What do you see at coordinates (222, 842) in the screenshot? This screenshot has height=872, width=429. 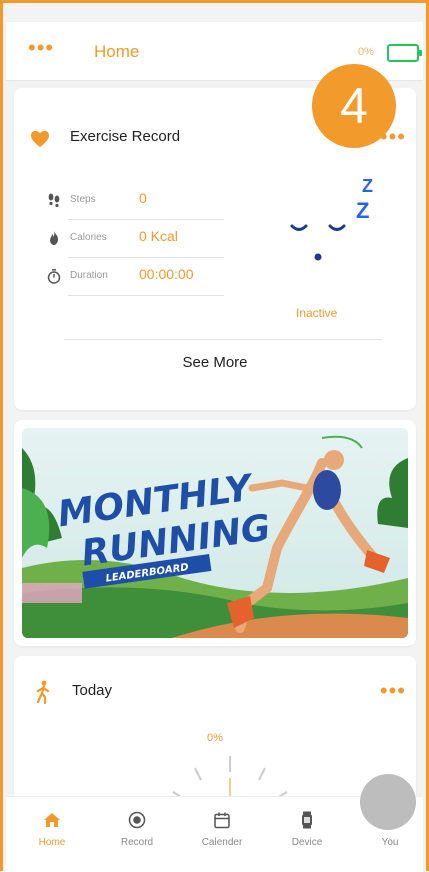 I see `tab-label: Calender` at bounding box center [222, 842].